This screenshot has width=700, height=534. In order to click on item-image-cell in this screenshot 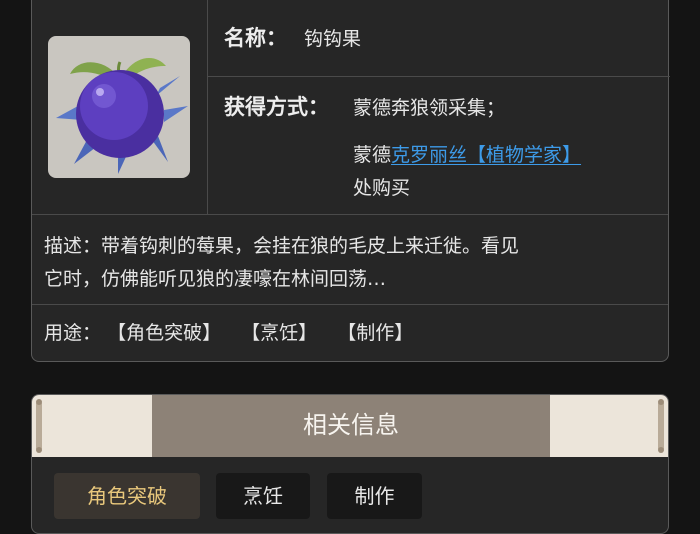, I will do `click(120, 107)`.